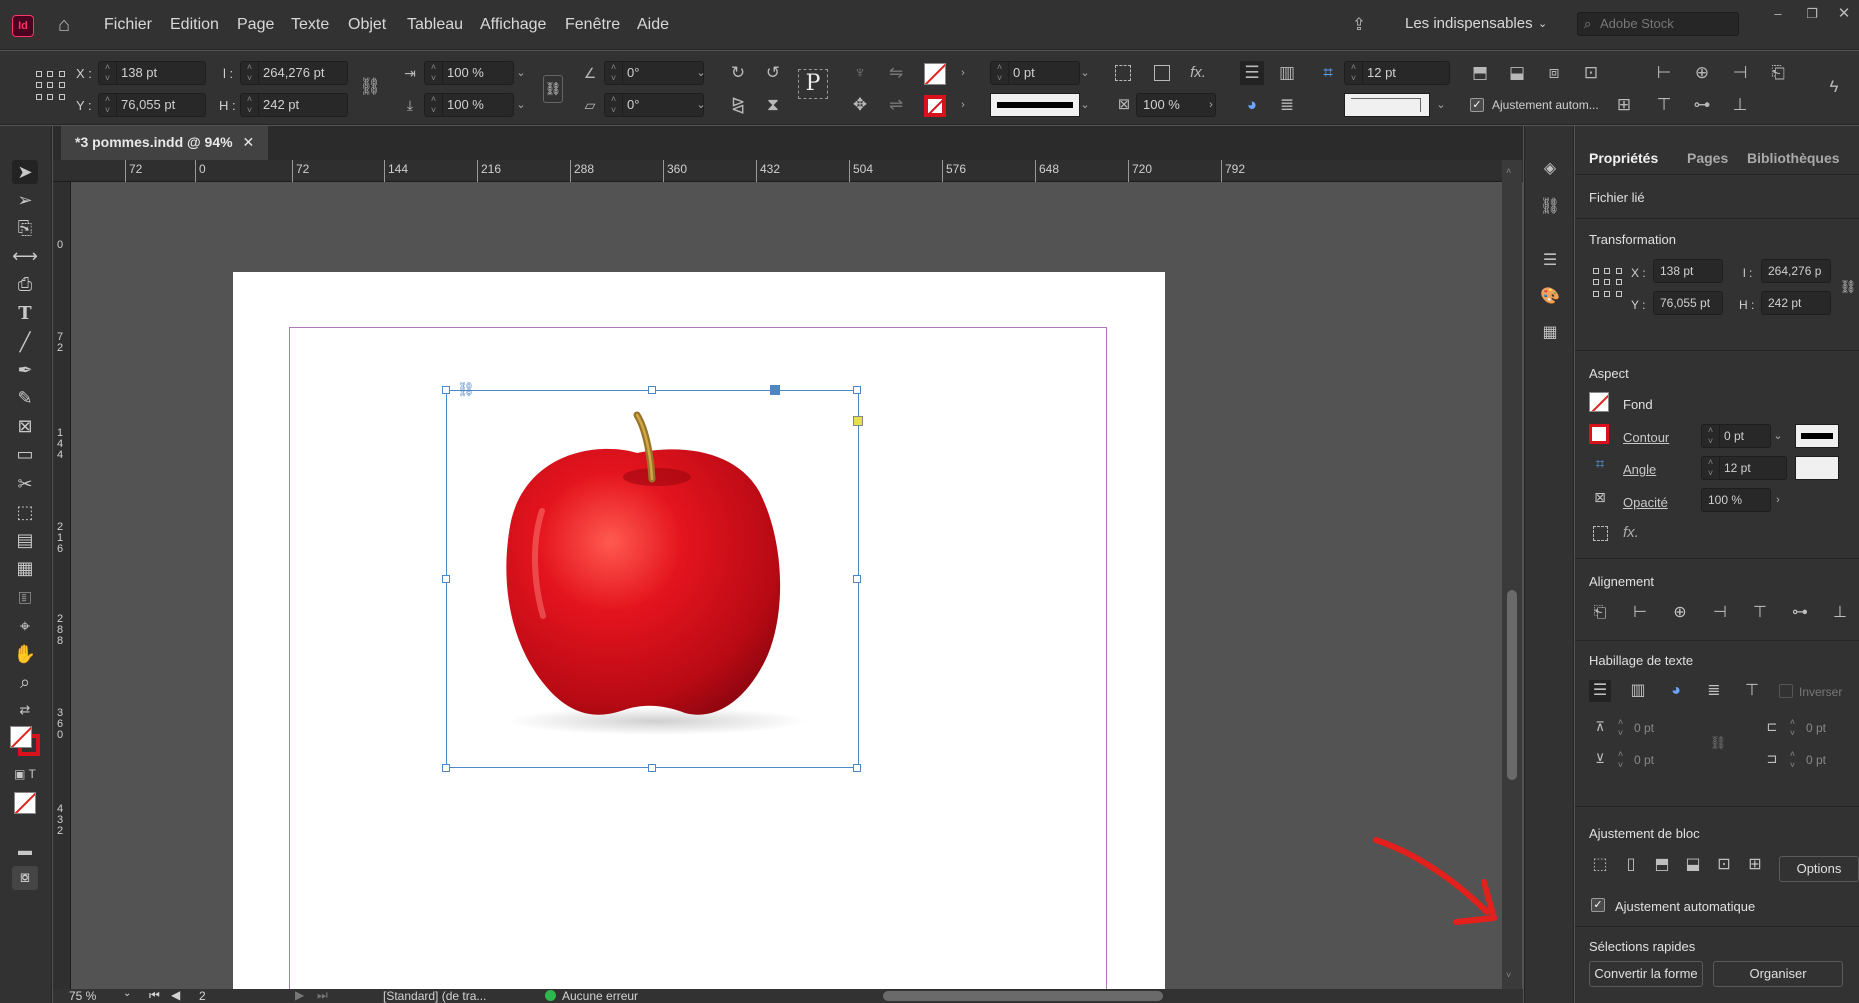  What do you see at coordinates (1638, 691) in the screenshot?
I see `panel-wrap-bbox-icon: ▥` at bounding box center [1638, 691].